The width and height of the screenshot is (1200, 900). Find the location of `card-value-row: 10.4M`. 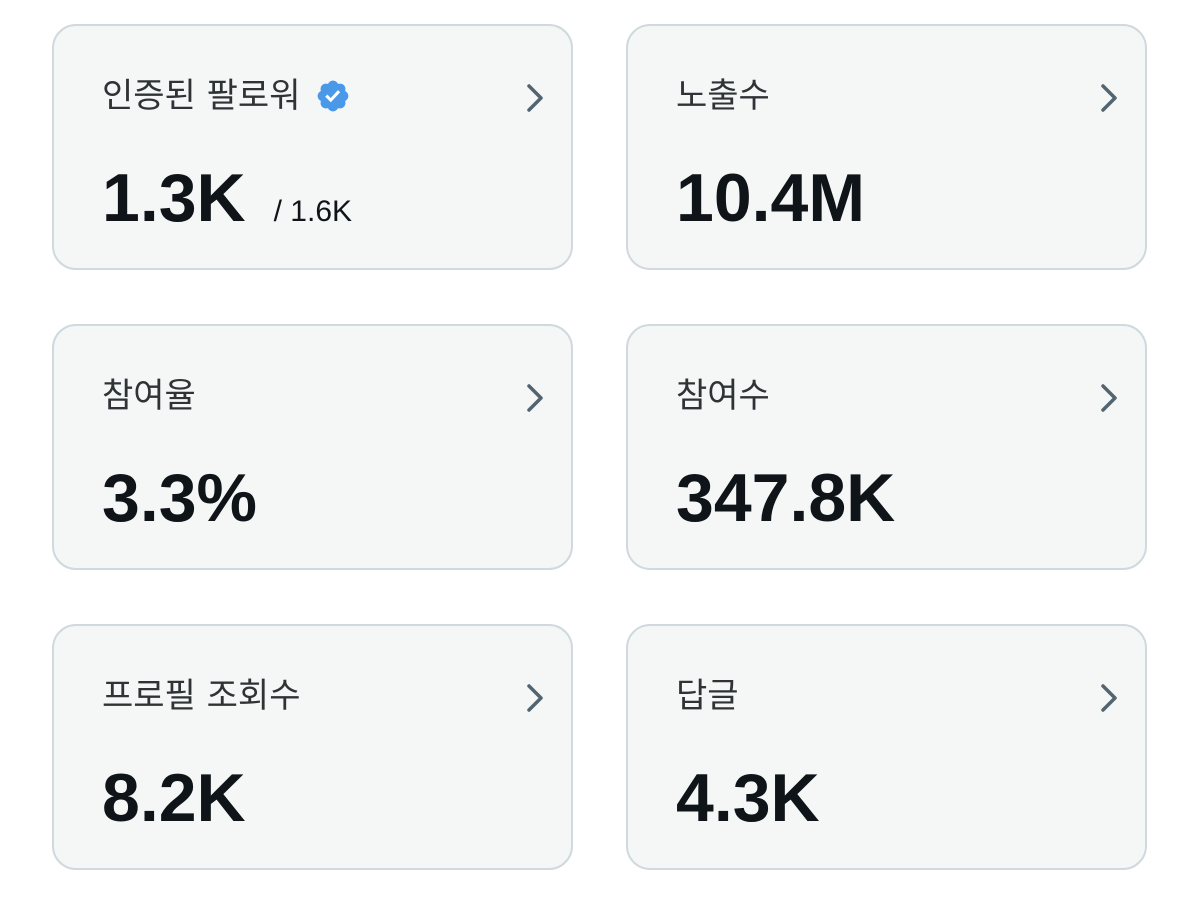

card-value-row: 10.4M is located at coordinates (770, 198).